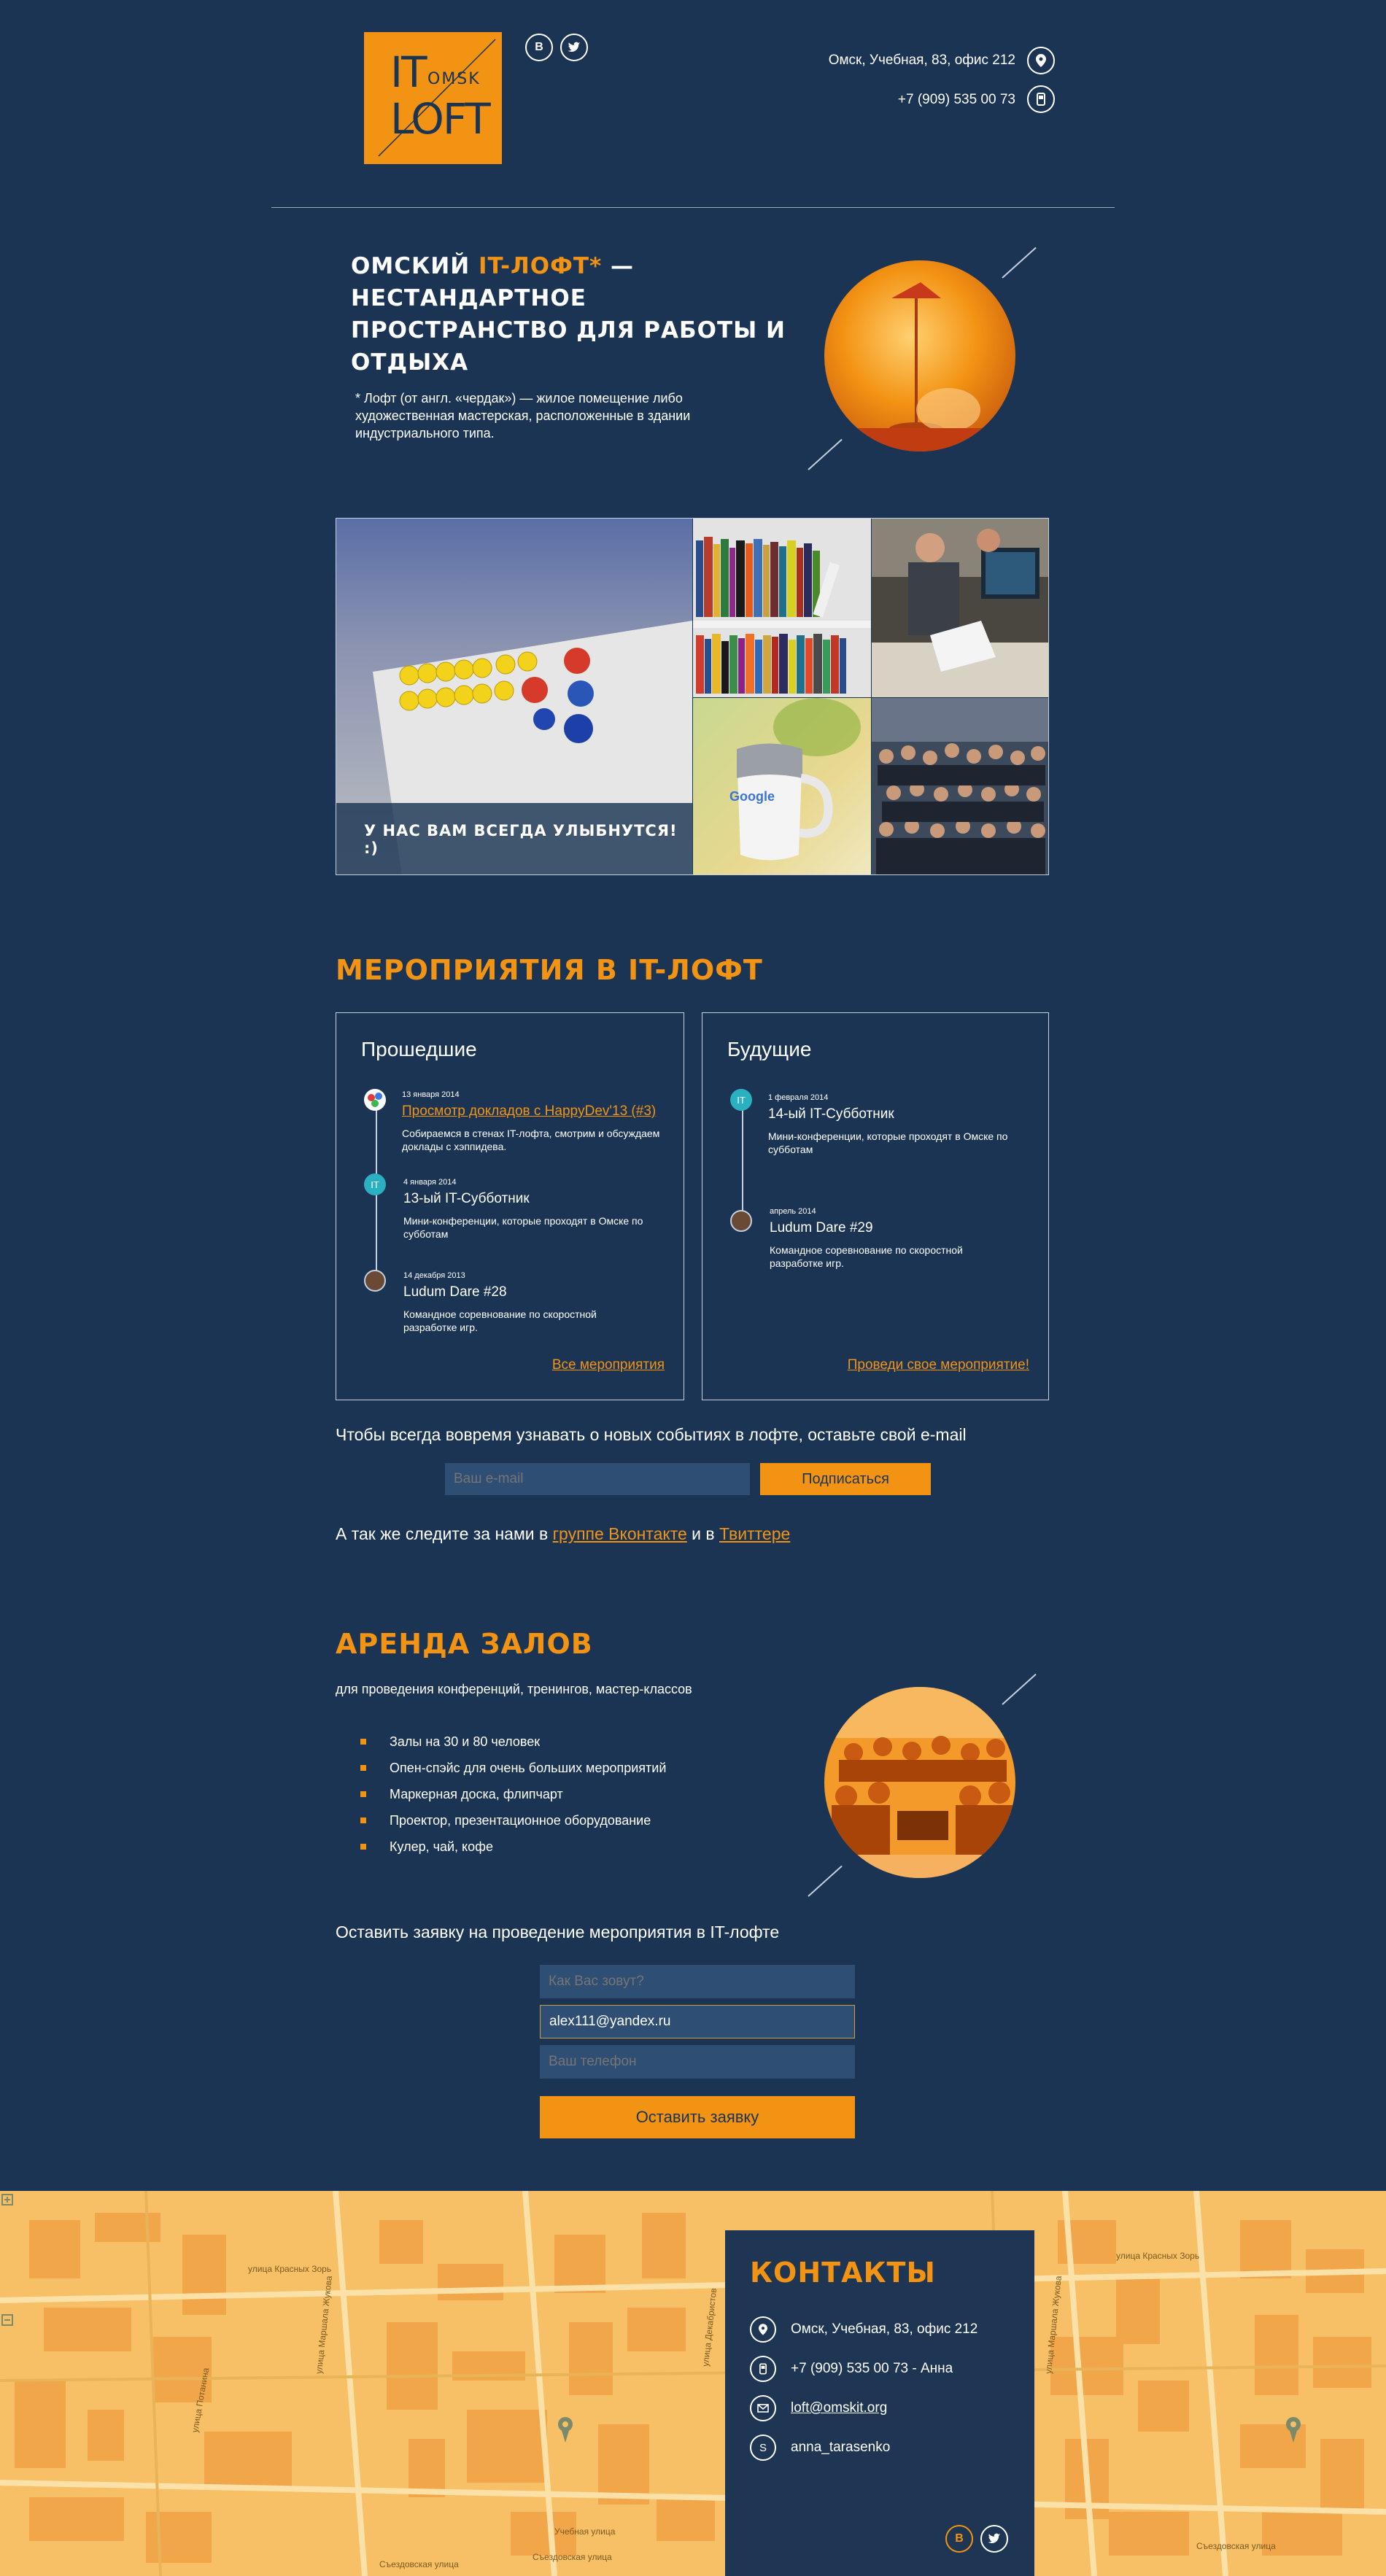  Describe the element at coordinates (919, 1783) in the screenshot. I see `conference-photo` at that location.